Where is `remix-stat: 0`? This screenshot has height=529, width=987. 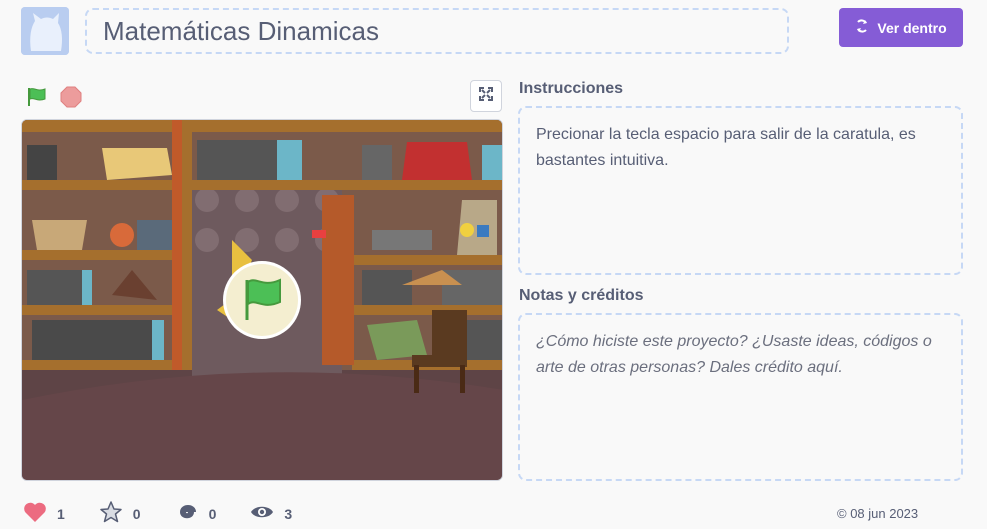 remix-stat: 0 is located at coordinates (196, 513).